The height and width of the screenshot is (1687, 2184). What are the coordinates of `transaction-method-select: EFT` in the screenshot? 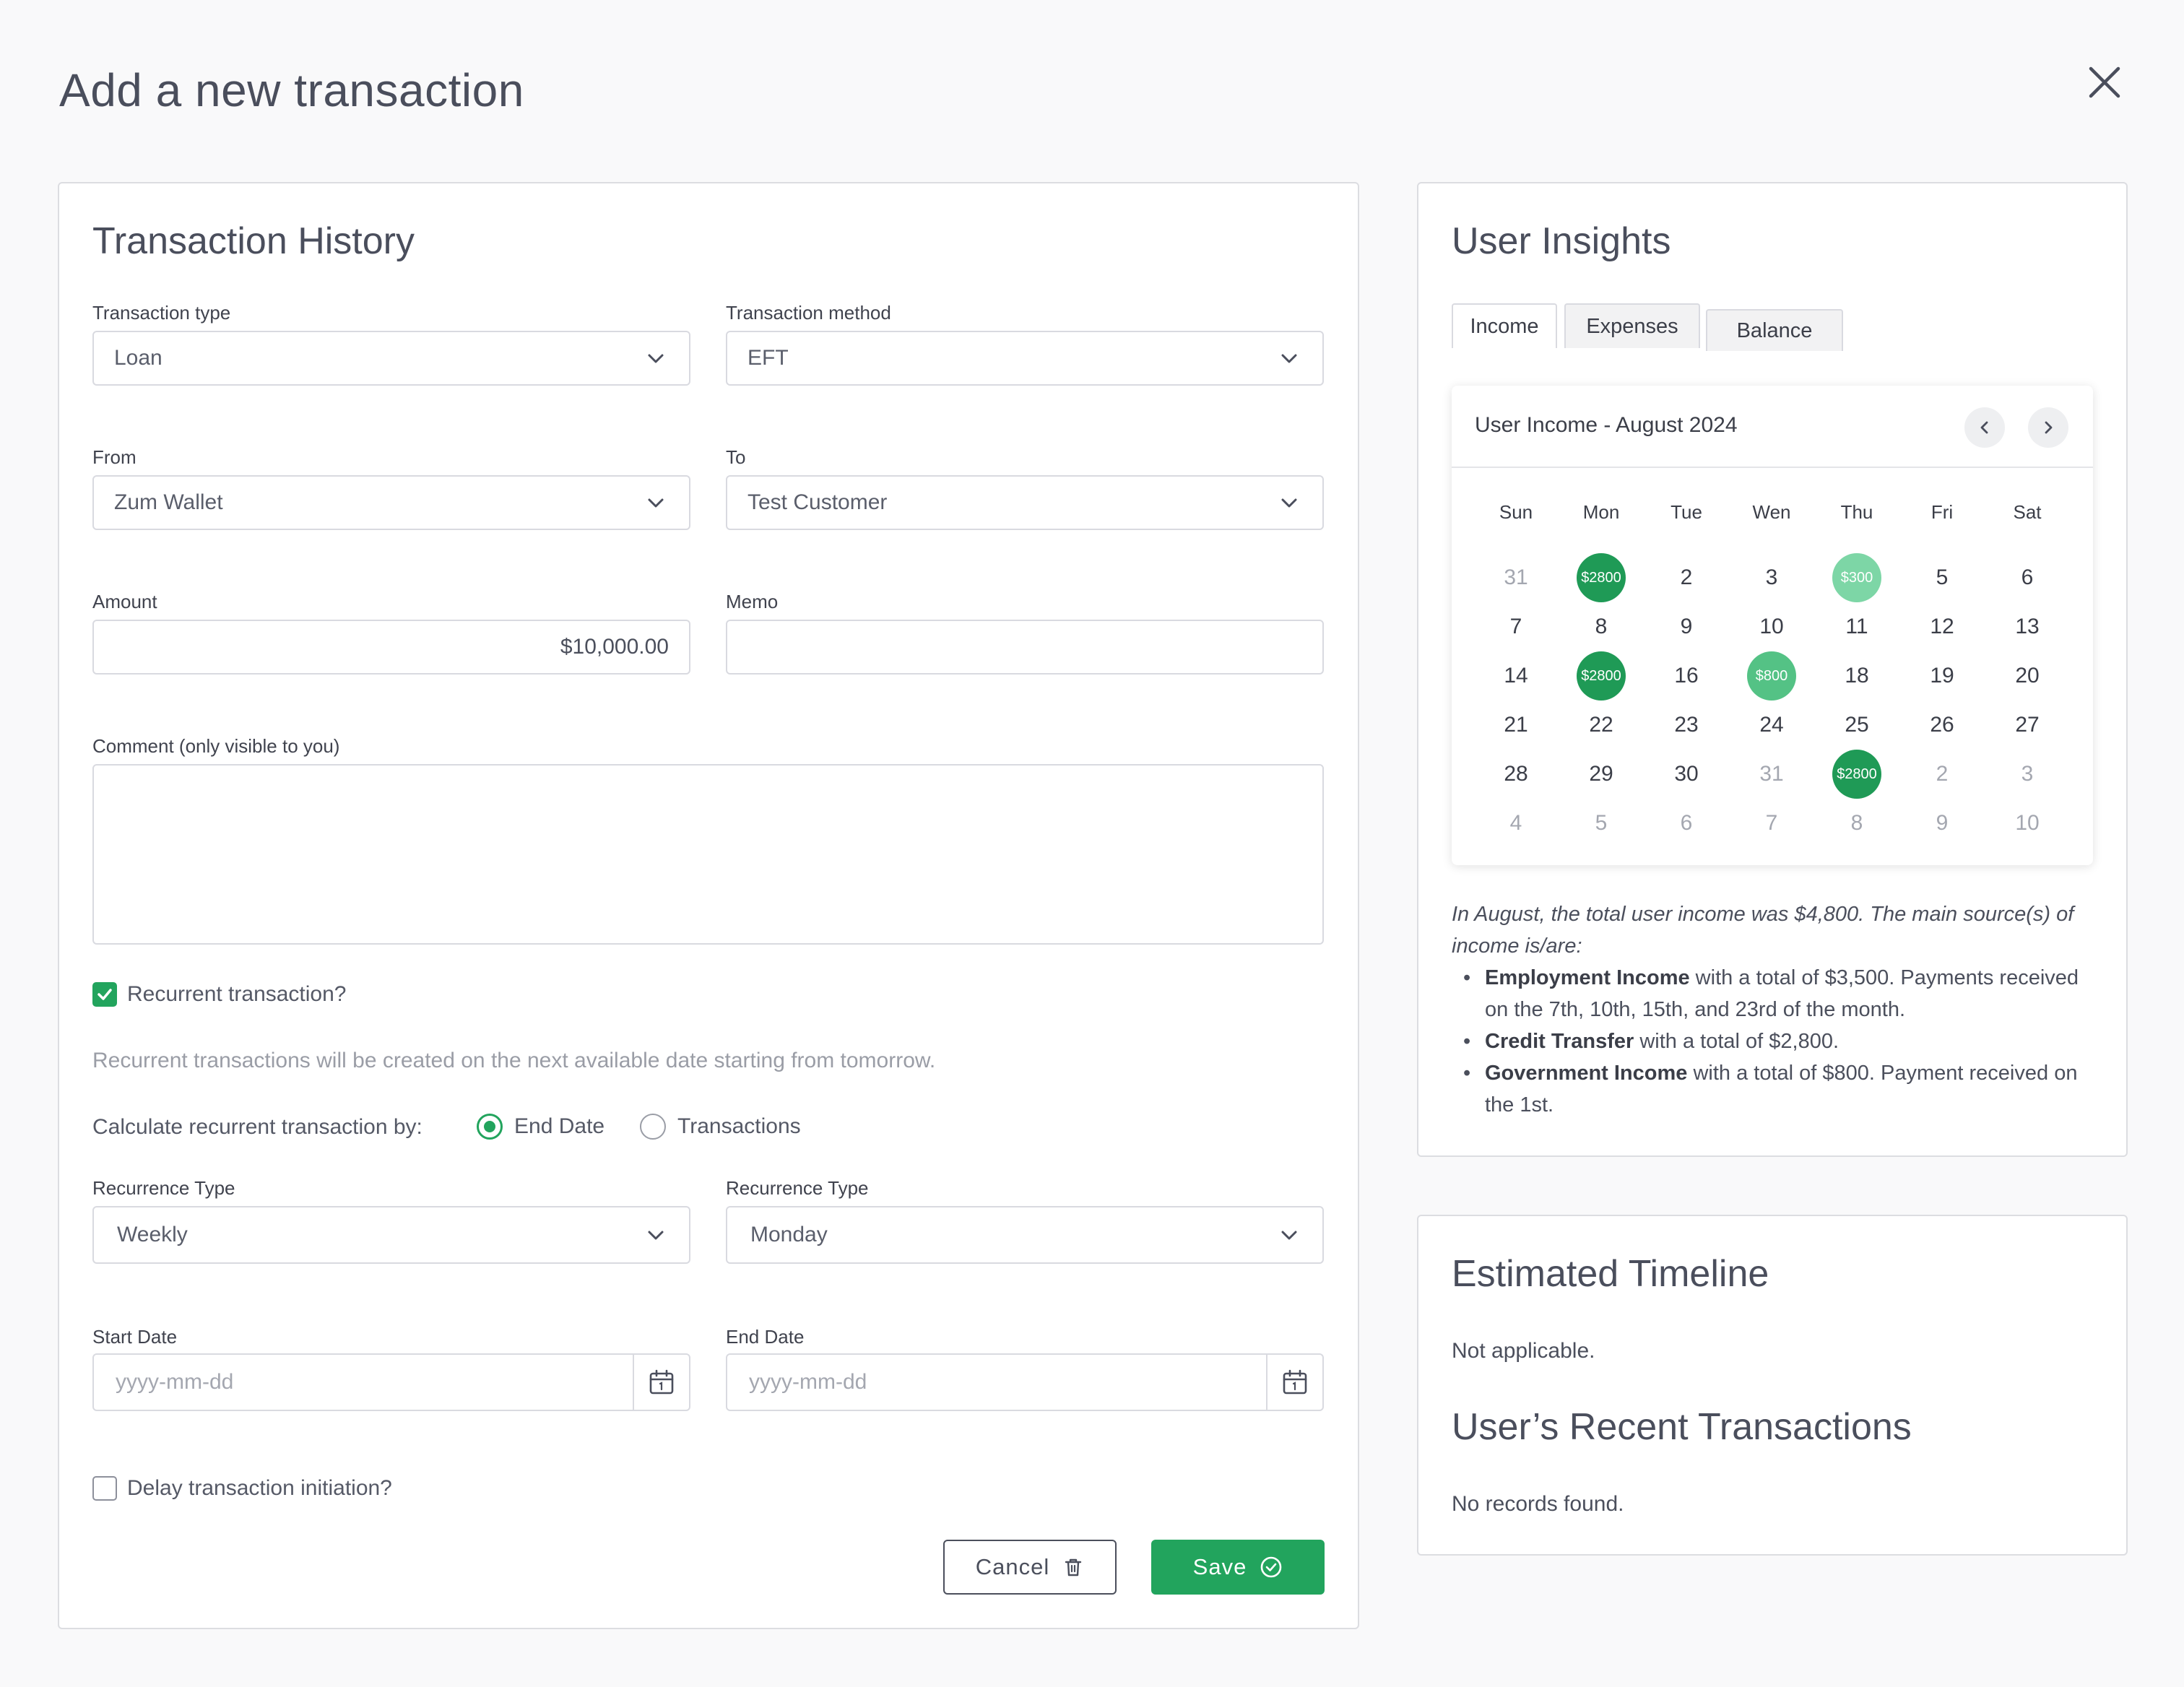 It's located at (1025, 358).